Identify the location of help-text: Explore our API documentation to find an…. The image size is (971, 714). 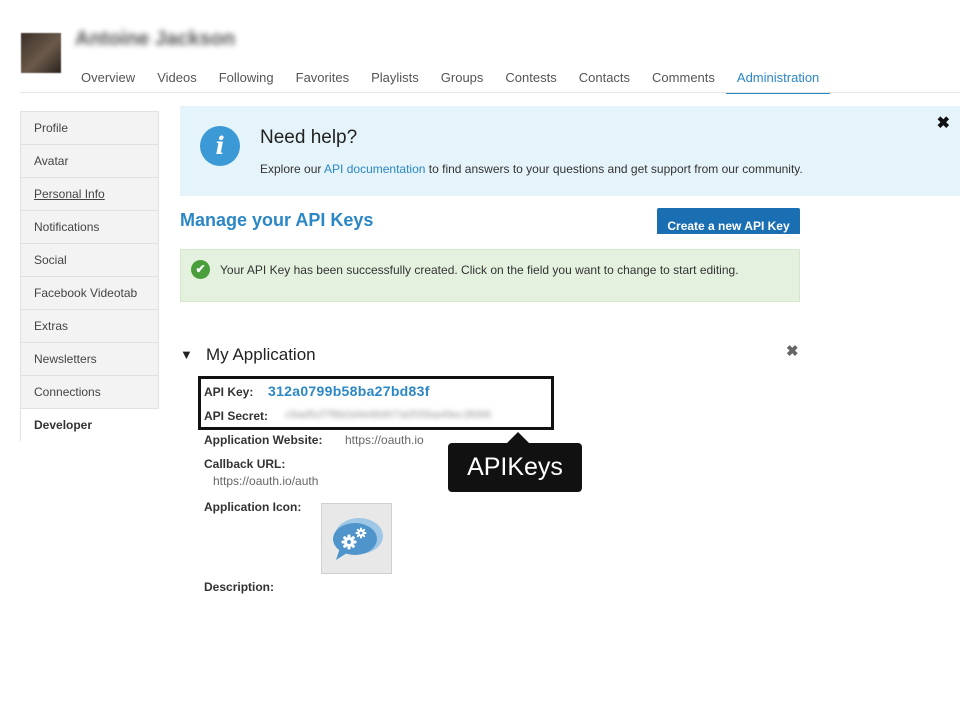
(531, 169).